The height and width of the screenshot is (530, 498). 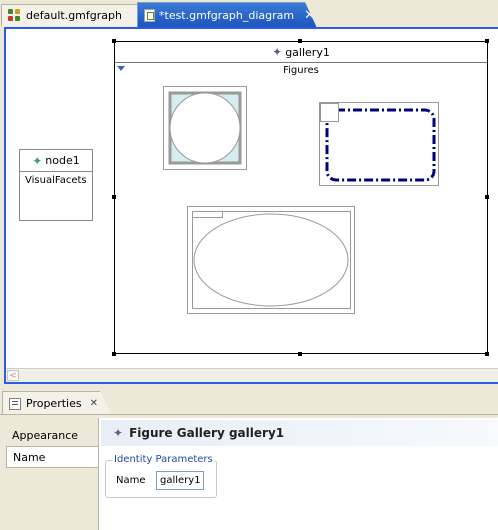 I want to click on ellipse-figure, so click(x=271, y=260).